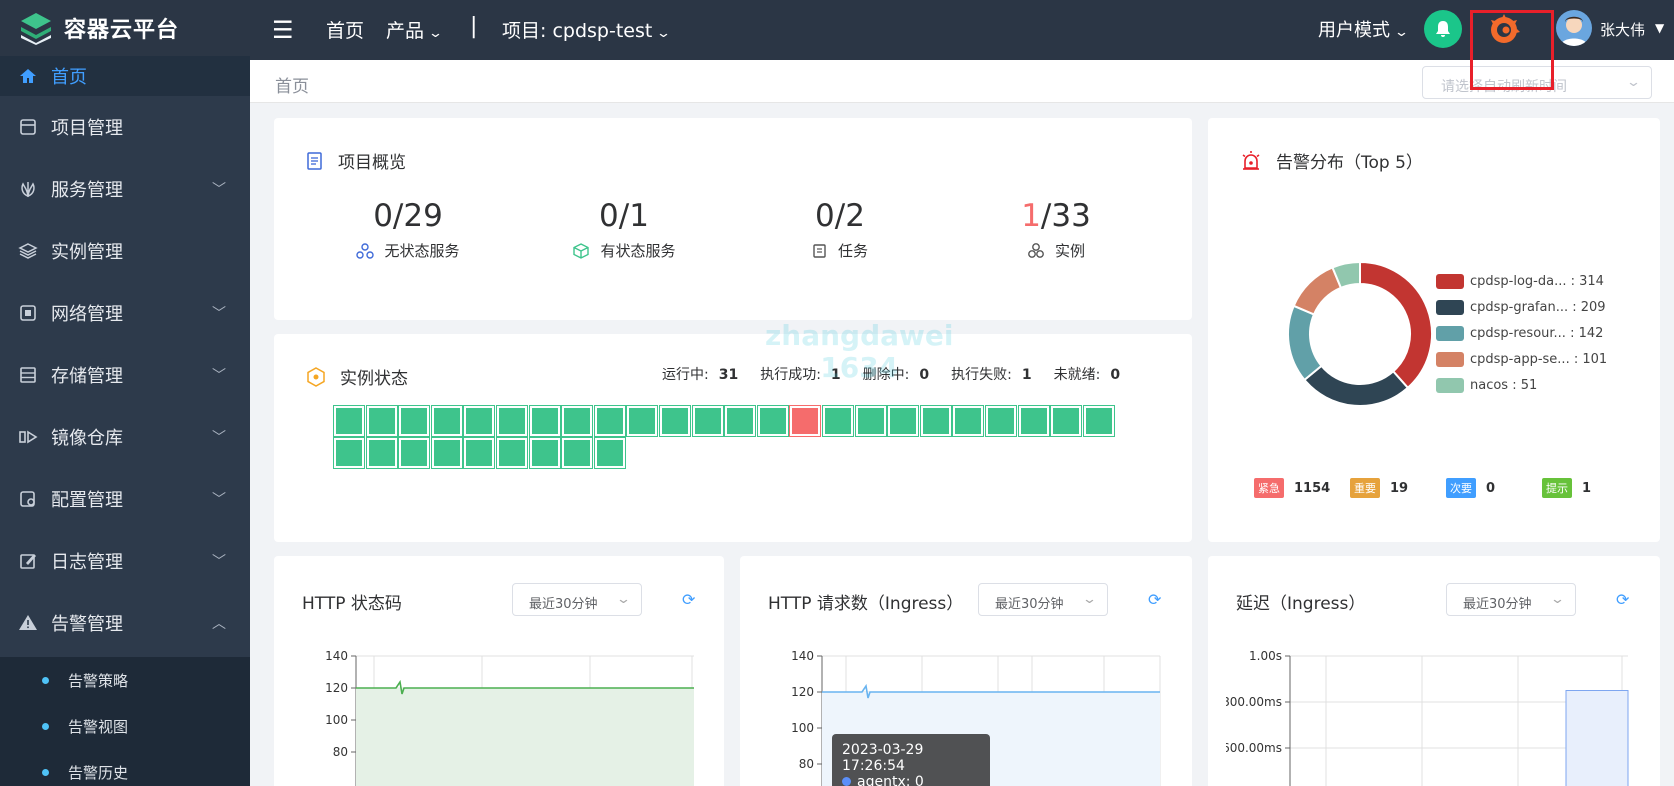 This screenshot has height=786, width=1674. I want to click on legend-label: cpdsp-grafan... : 209, so click(1538, 307).